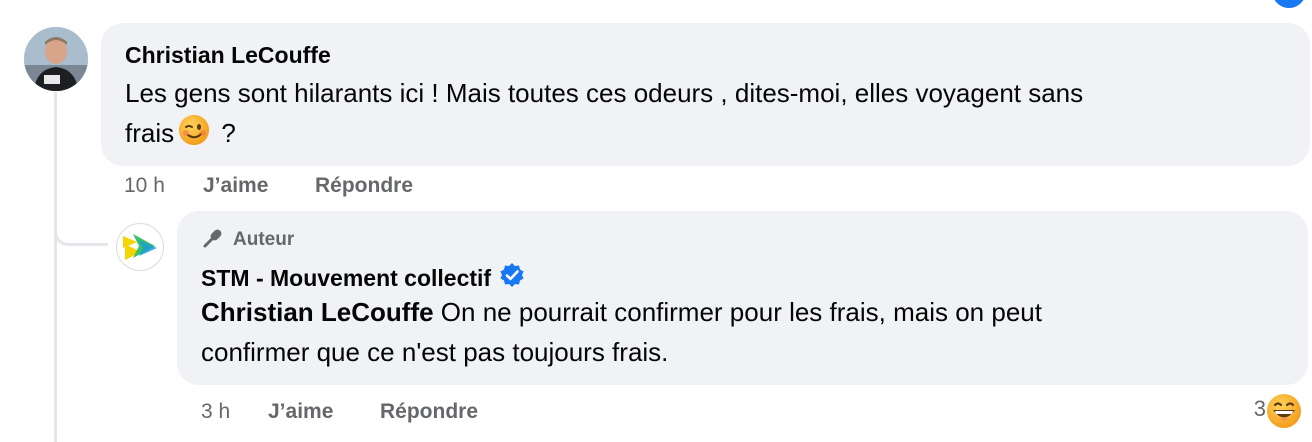  Describe the element at coordinates (264, 239) in the screenshot. I see `author-badge-label: Auteur` at that location.